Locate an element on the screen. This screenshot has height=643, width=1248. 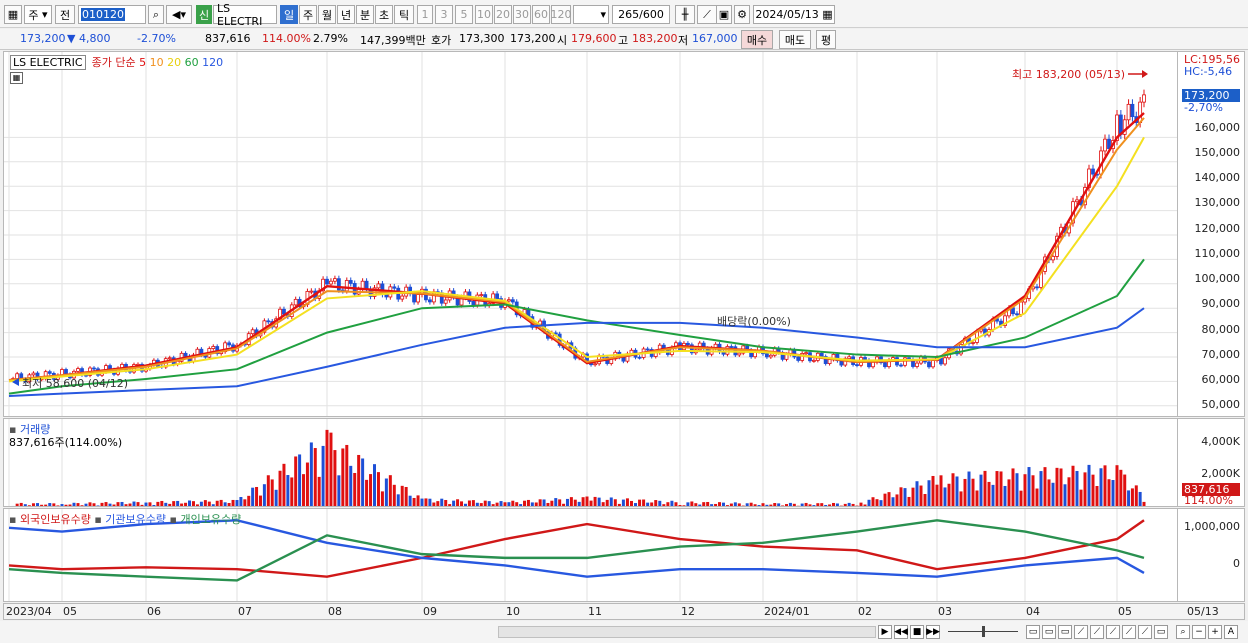
zoom-in-icon: + is located at coordinates (1215, 632).